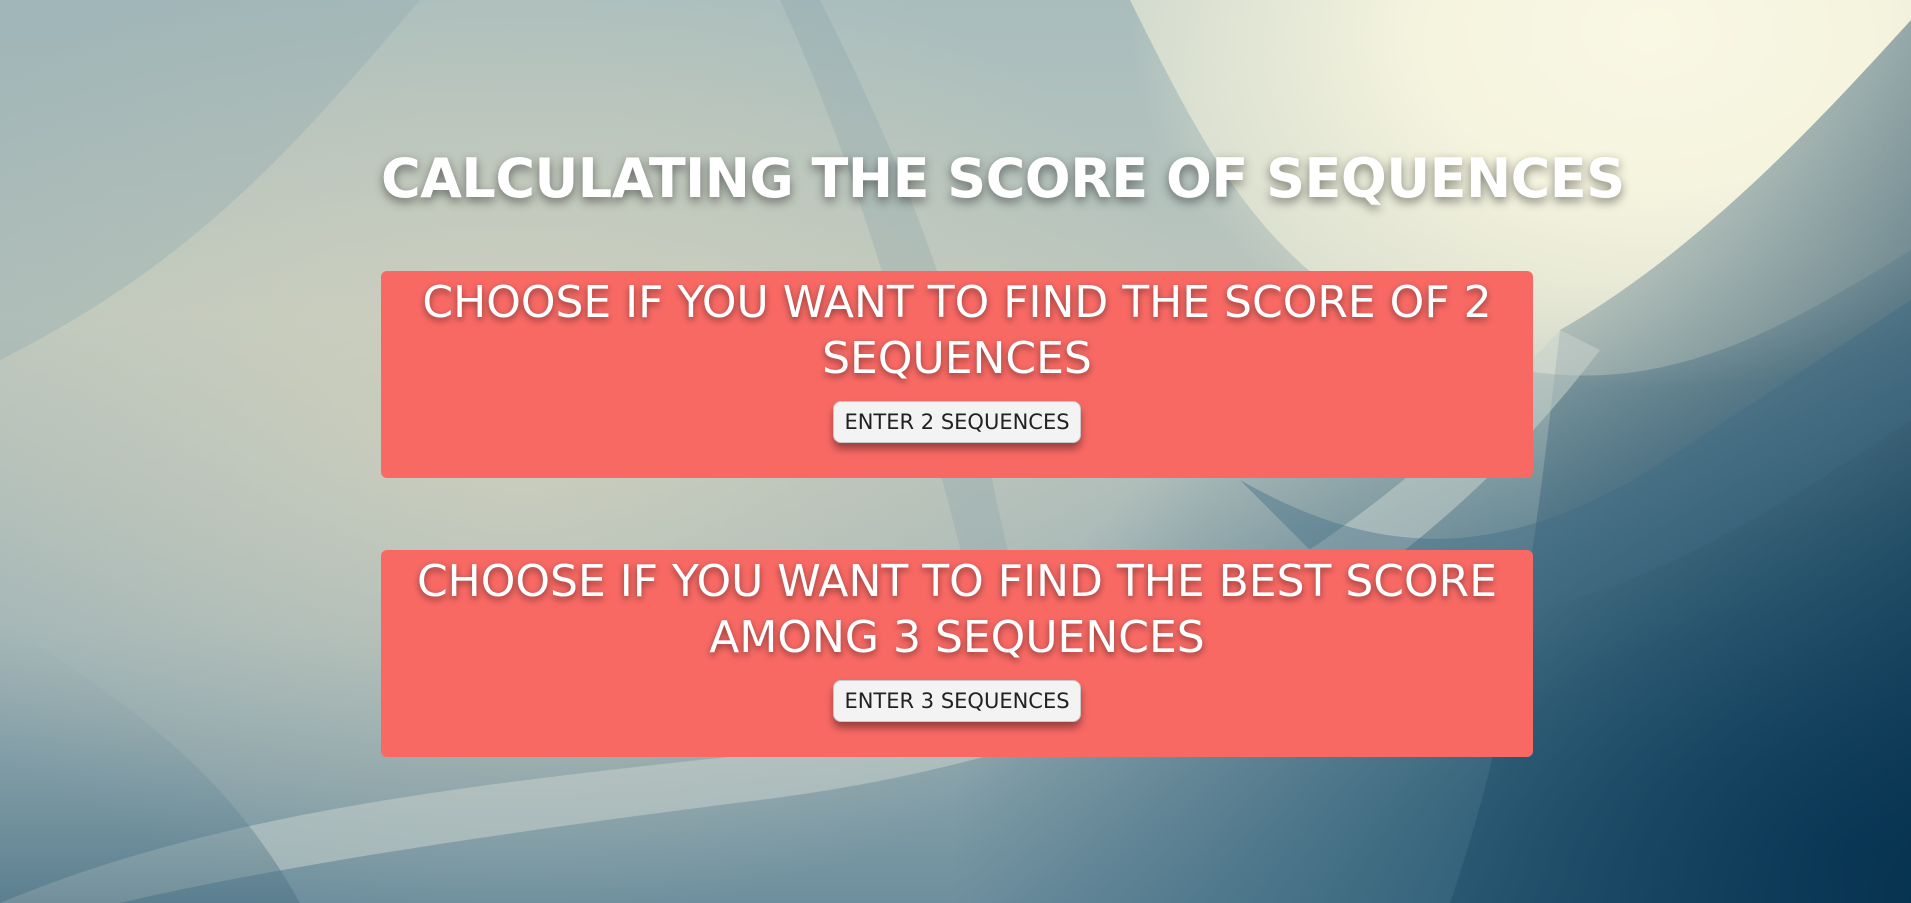 Image resolution: width=1911 pixels, height=903 pixels. Describe the element at coordinates (957, 701) in the screenshot. I see `enter-3-sequences-button: ENTER 3 SEQUENCES` at that location.